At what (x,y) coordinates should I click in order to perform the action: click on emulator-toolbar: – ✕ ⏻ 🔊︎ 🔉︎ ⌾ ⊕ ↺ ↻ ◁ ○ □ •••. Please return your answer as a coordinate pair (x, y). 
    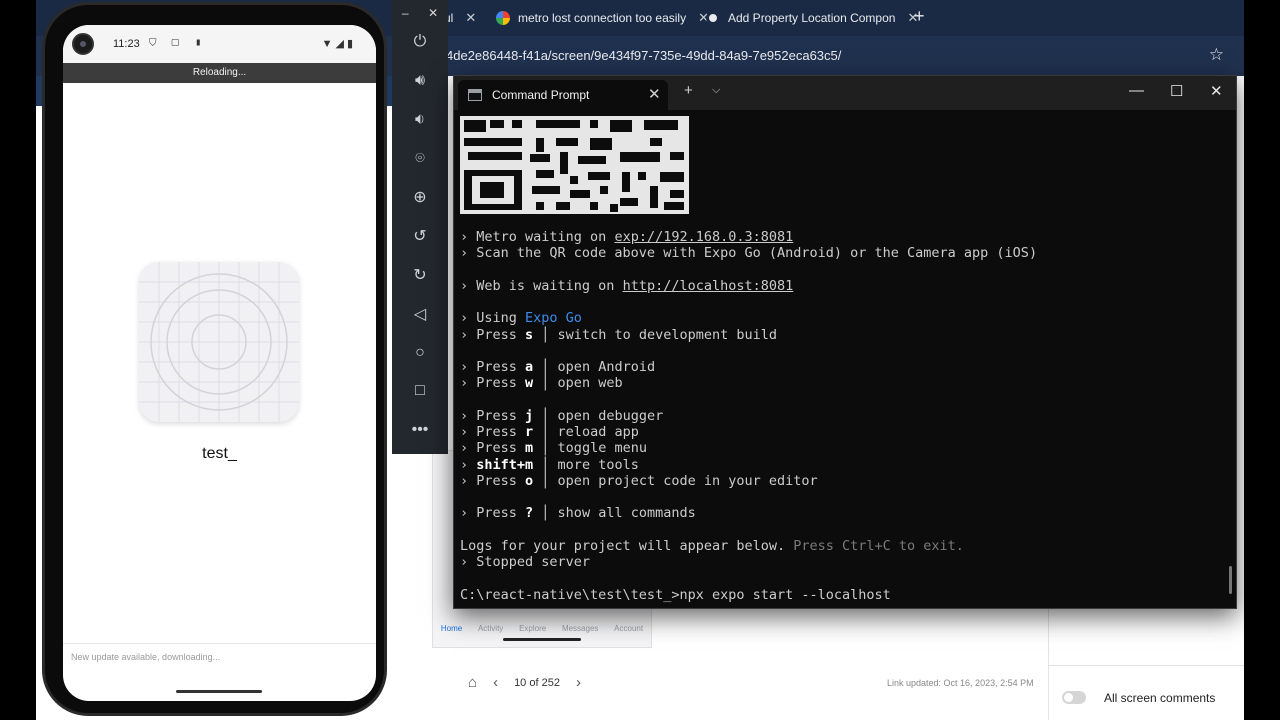
    Looking at the image, I should click on (420, 227).